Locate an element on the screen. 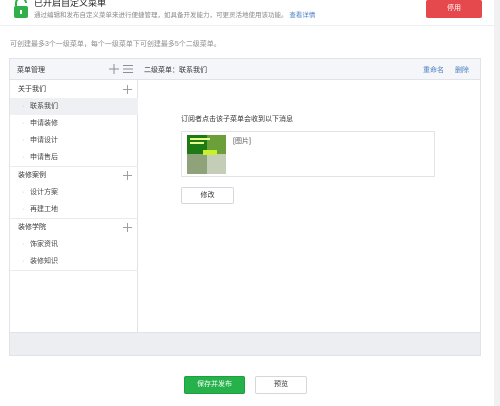 The image size is (500, 406). disable-button: 停用 is located at coordinates (454, 9).